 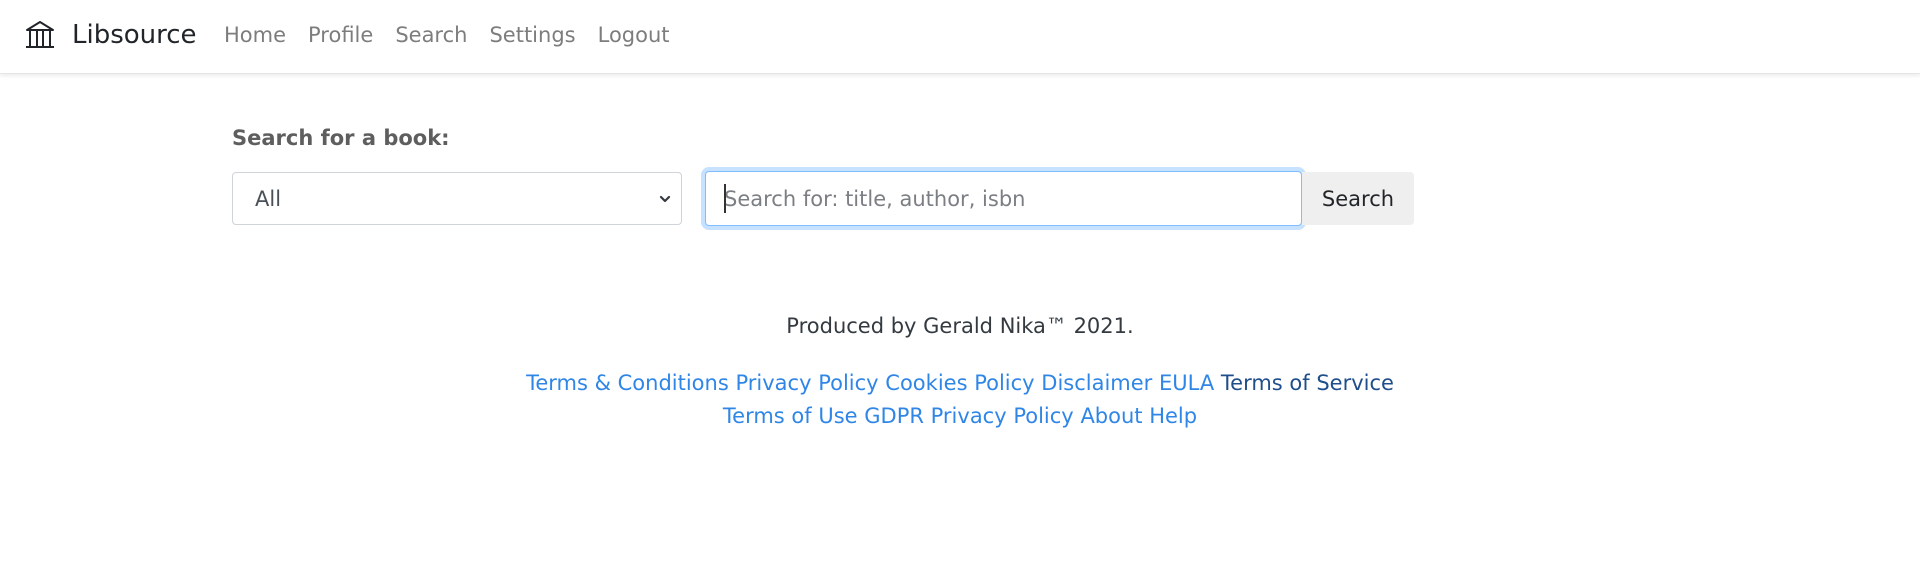 What do you see at coordinates (790, 416) in the screenshot?
I see `footer-link-terms-of-use: Terms of Use` at bounding box center [790, 416].